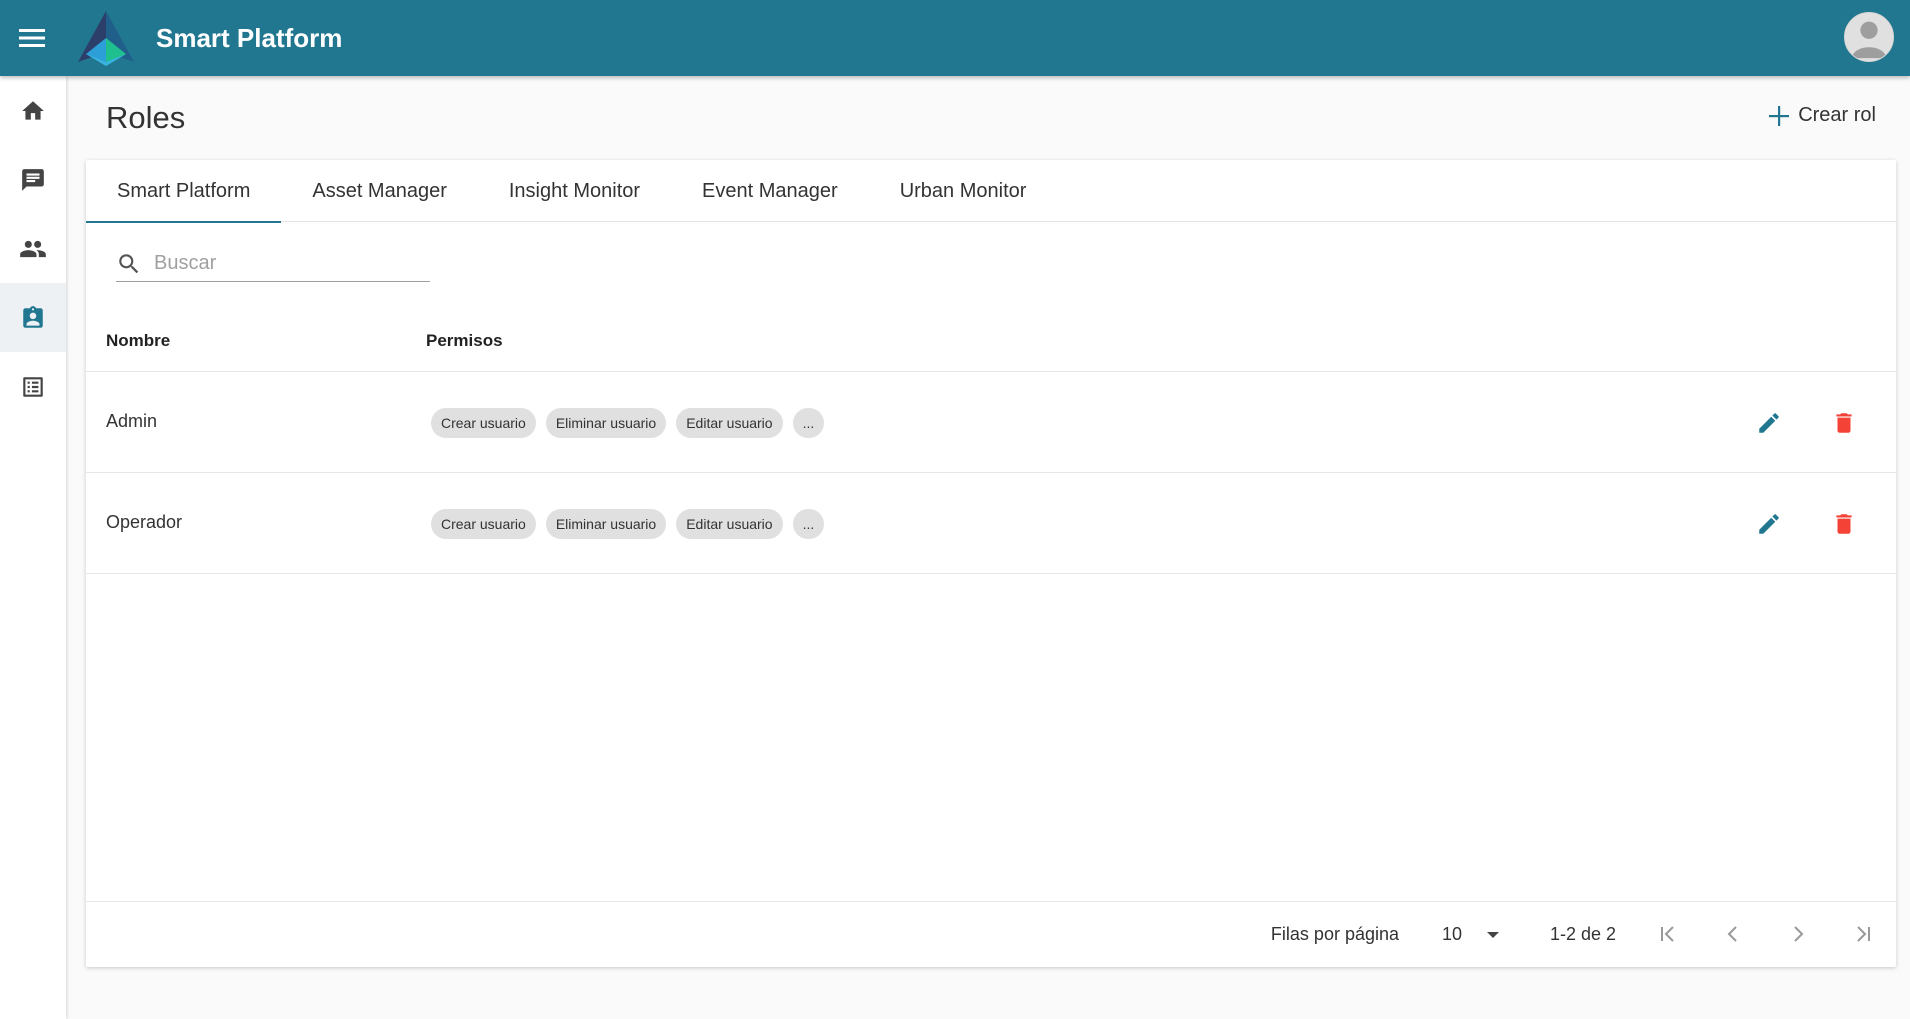 Image resolution: width=1910 pixels, height=1019 pixels. I want to click on create-role-button: Crear rol, so click(1822, 115).